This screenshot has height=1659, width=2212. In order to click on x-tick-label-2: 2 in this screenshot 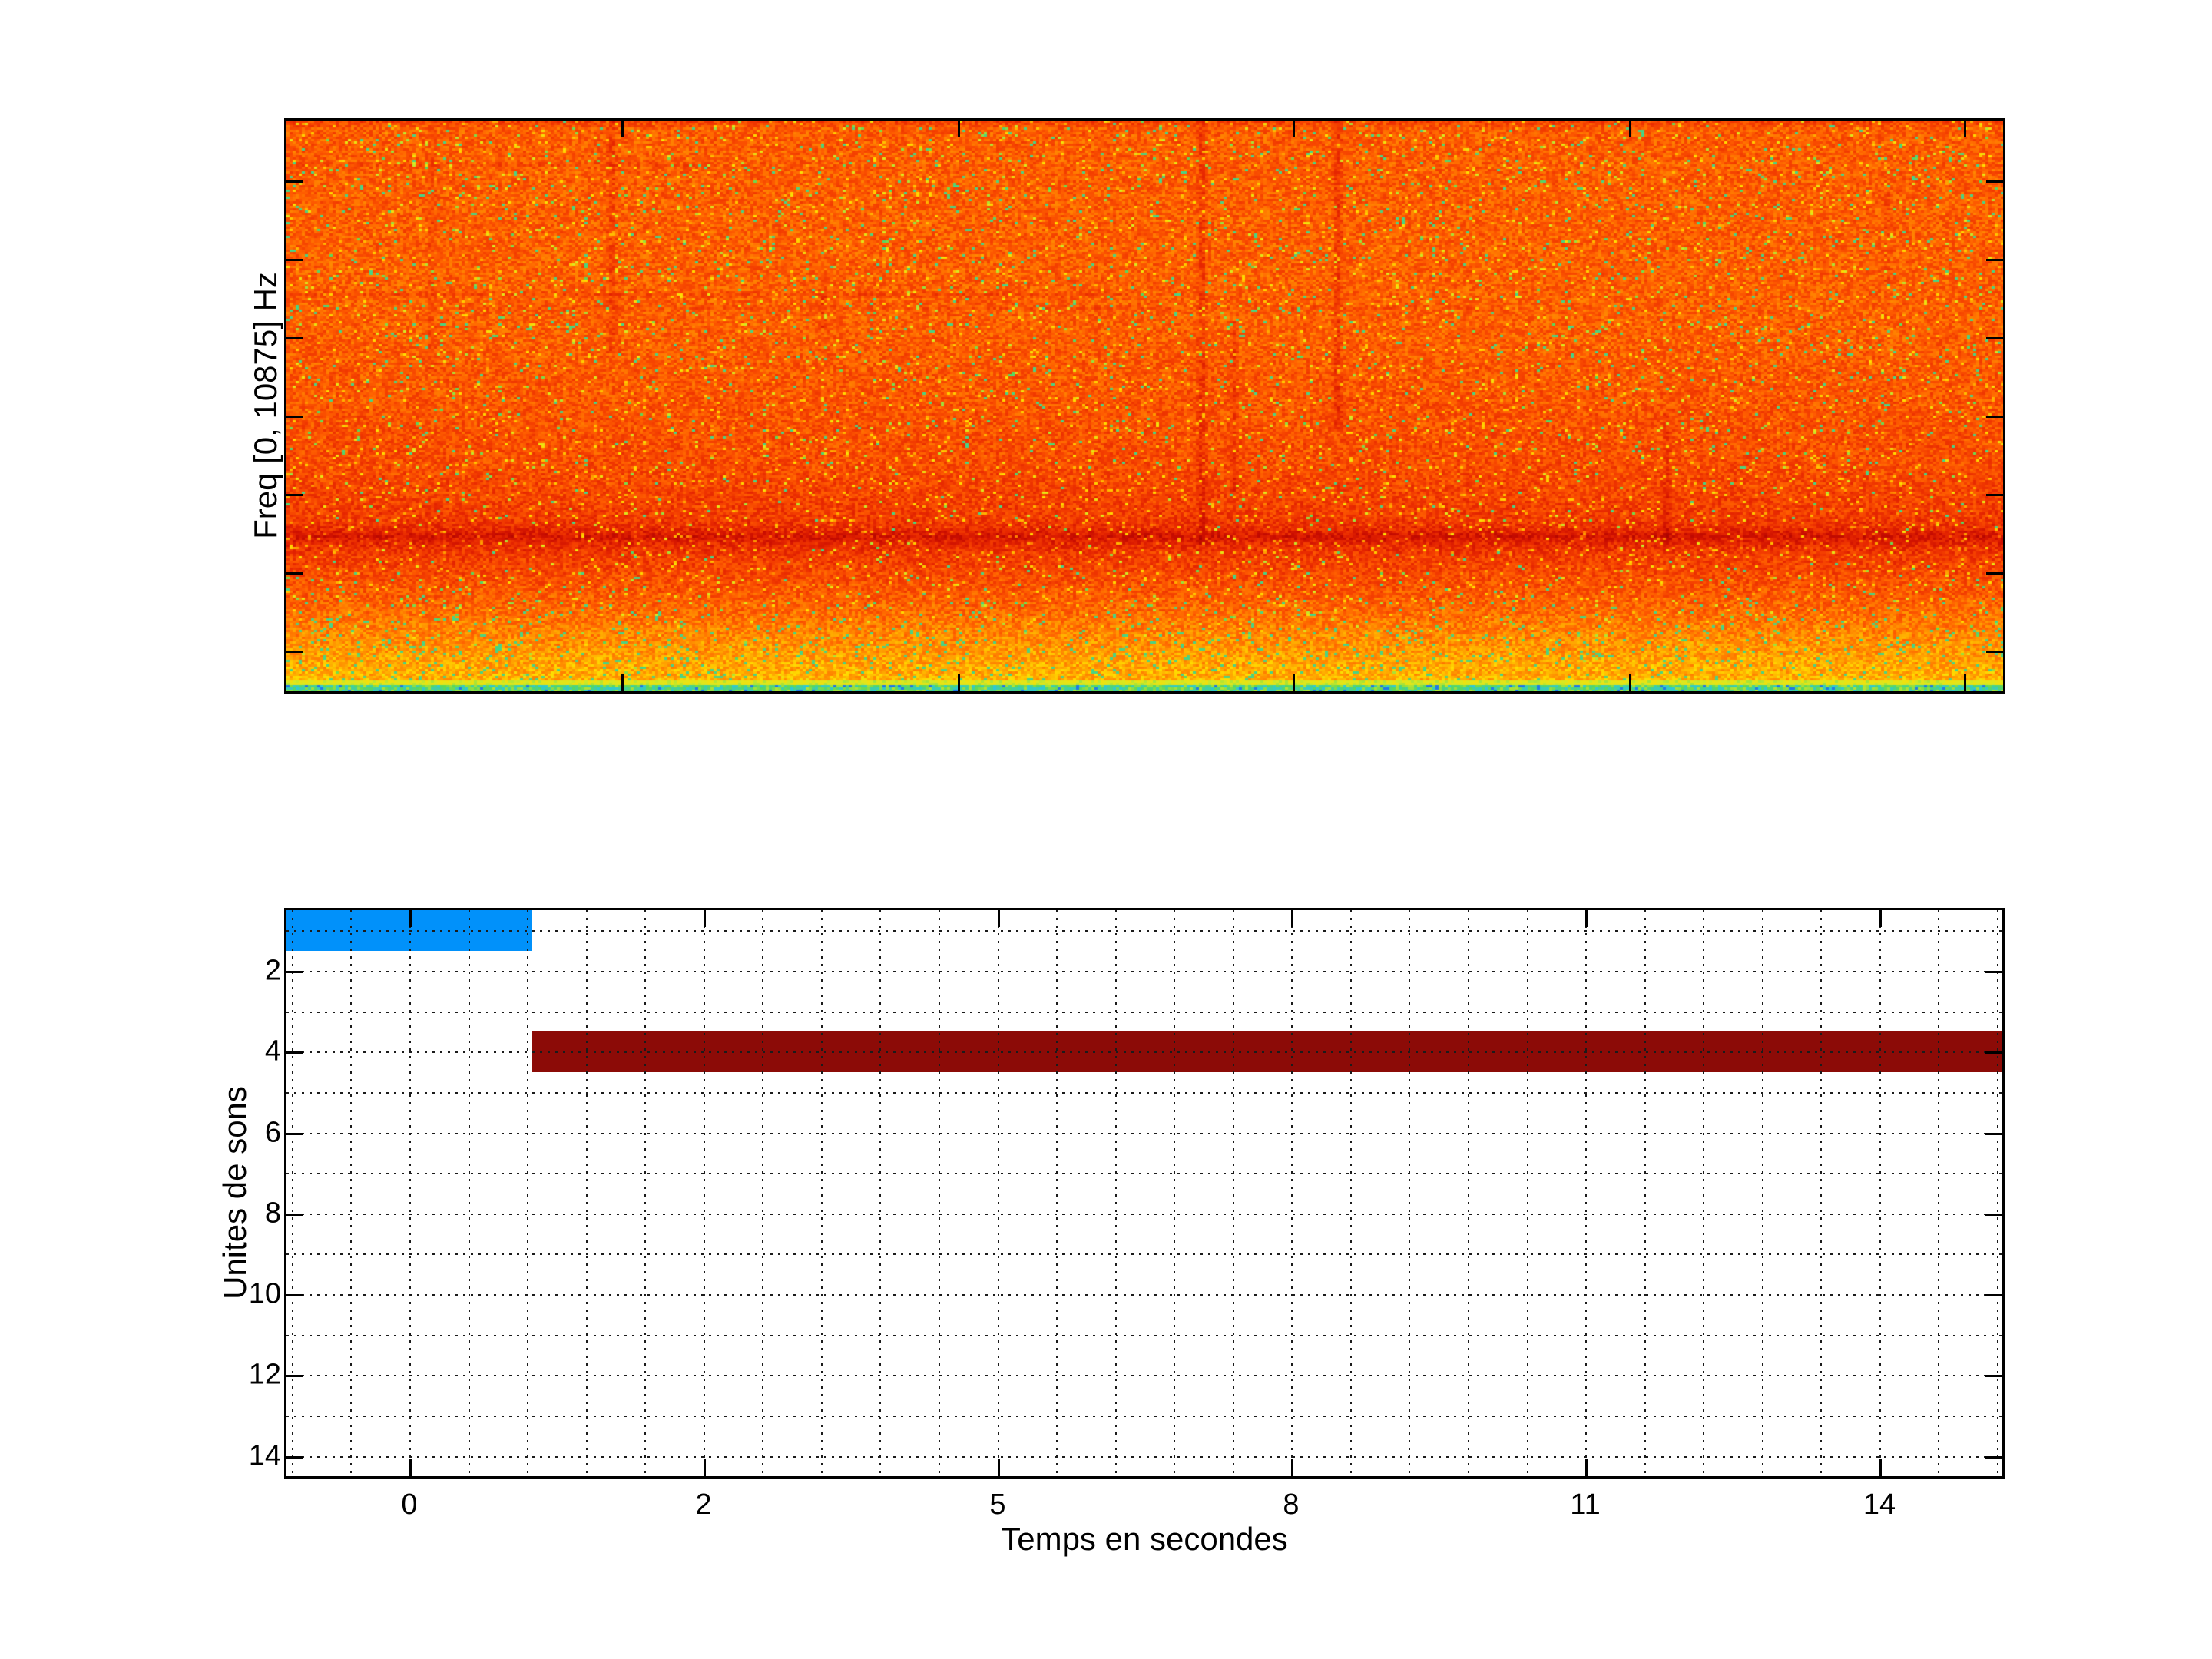, I will do `click(703, 1505)`.